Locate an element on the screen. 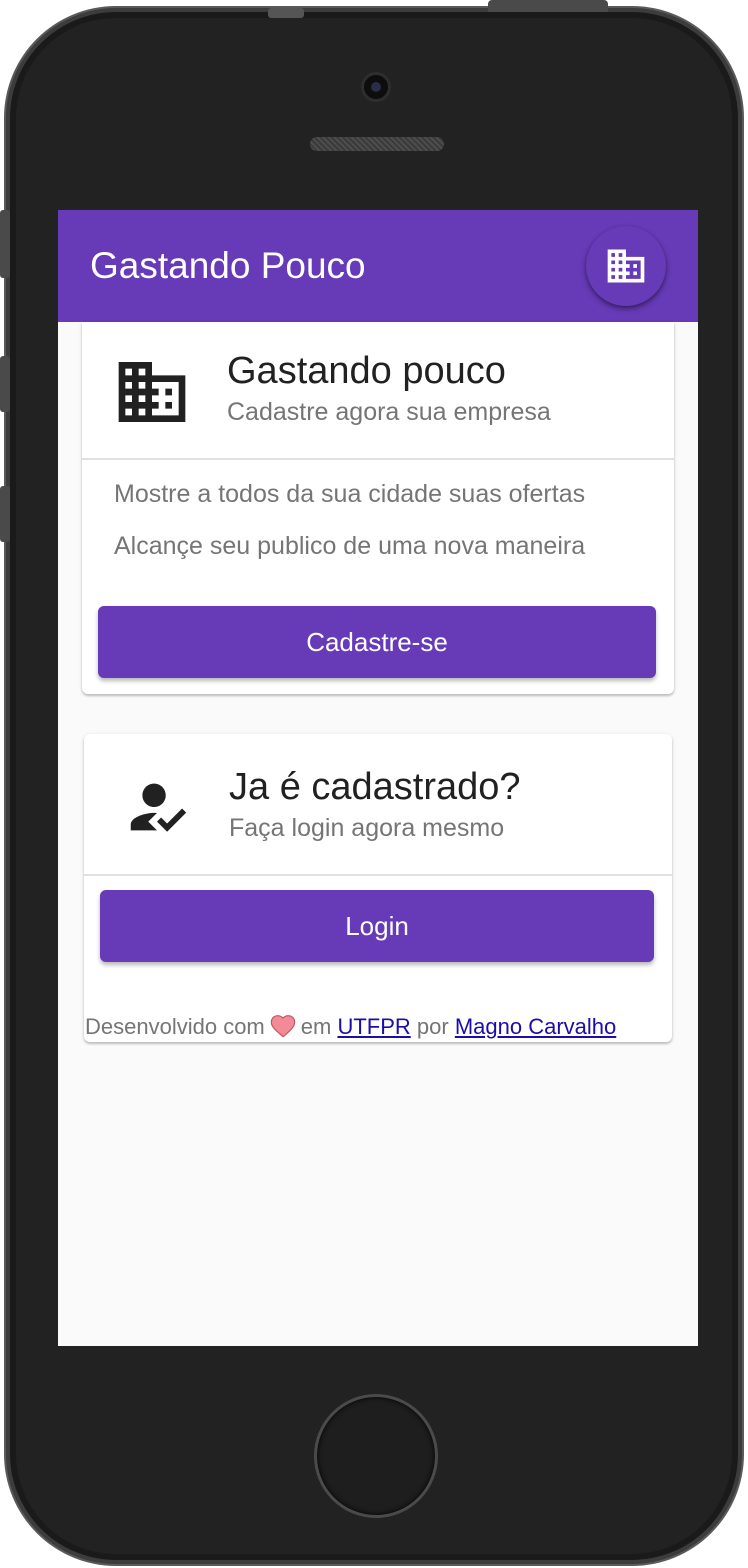 This screenshot has width=748, height=1568. mute-switch is located at coordinates (5, 244).